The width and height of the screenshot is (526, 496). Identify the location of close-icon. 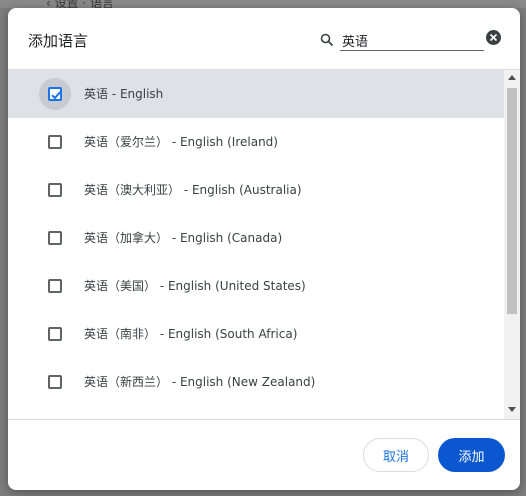
(493, 37).